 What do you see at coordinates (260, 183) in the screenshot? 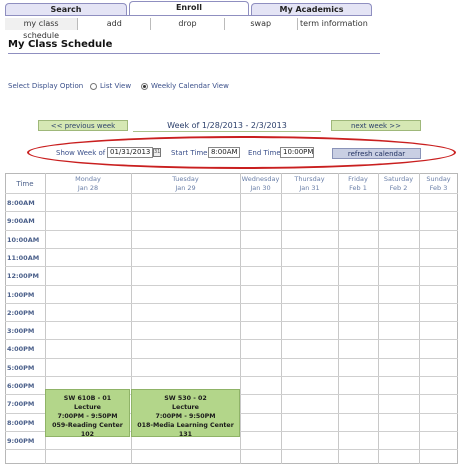
I see `day-header-wednesday: Wednesday Jan 30` at bounding box center [260, 183].